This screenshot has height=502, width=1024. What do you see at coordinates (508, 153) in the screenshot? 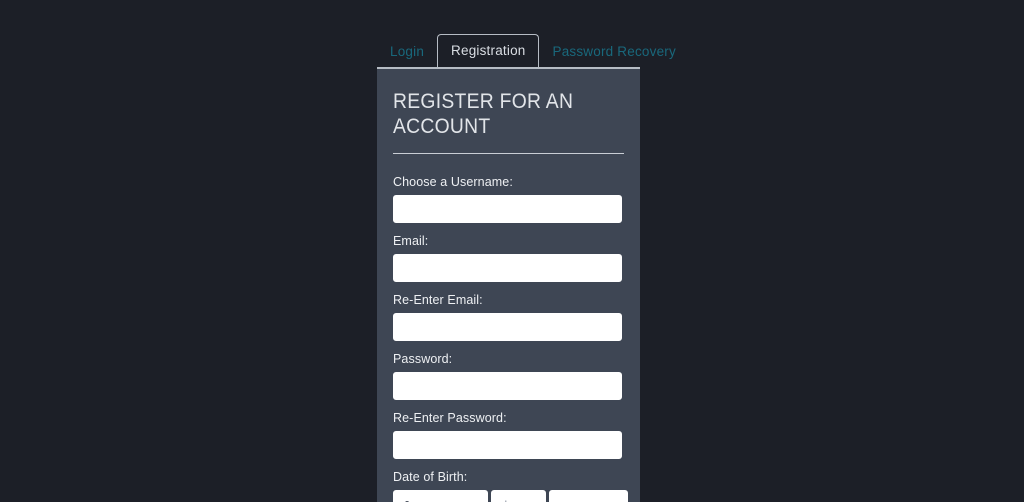
I see `title-divider` at bounding box center [508, 153].